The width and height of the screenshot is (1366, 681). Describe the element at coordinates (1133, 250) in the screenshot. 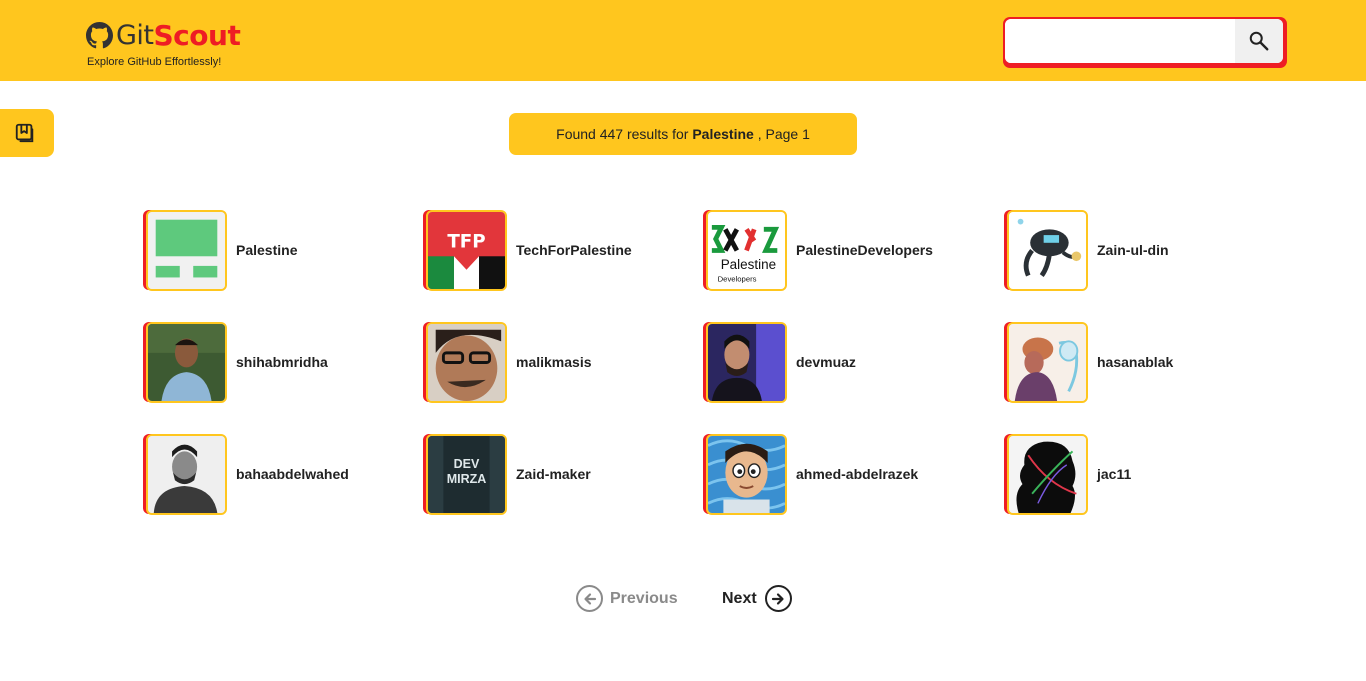

I see `username: Zain-ul-din` at that location.